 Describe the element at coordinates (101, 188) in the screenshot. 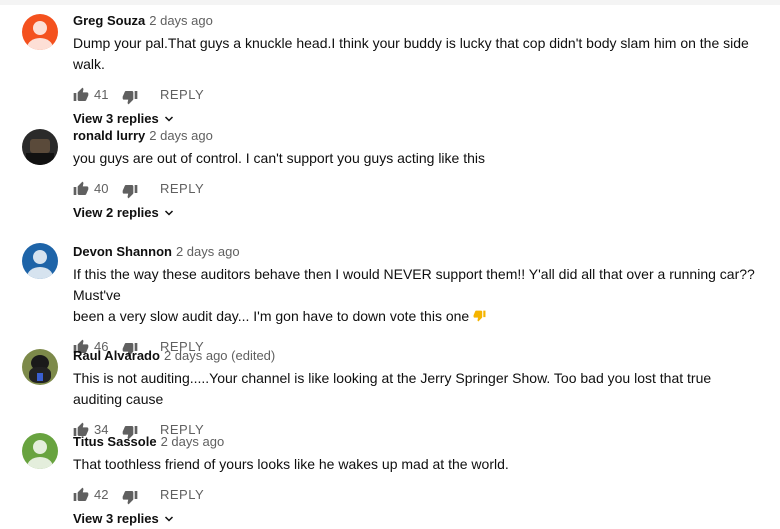

I see `like-count: 40` at that location.